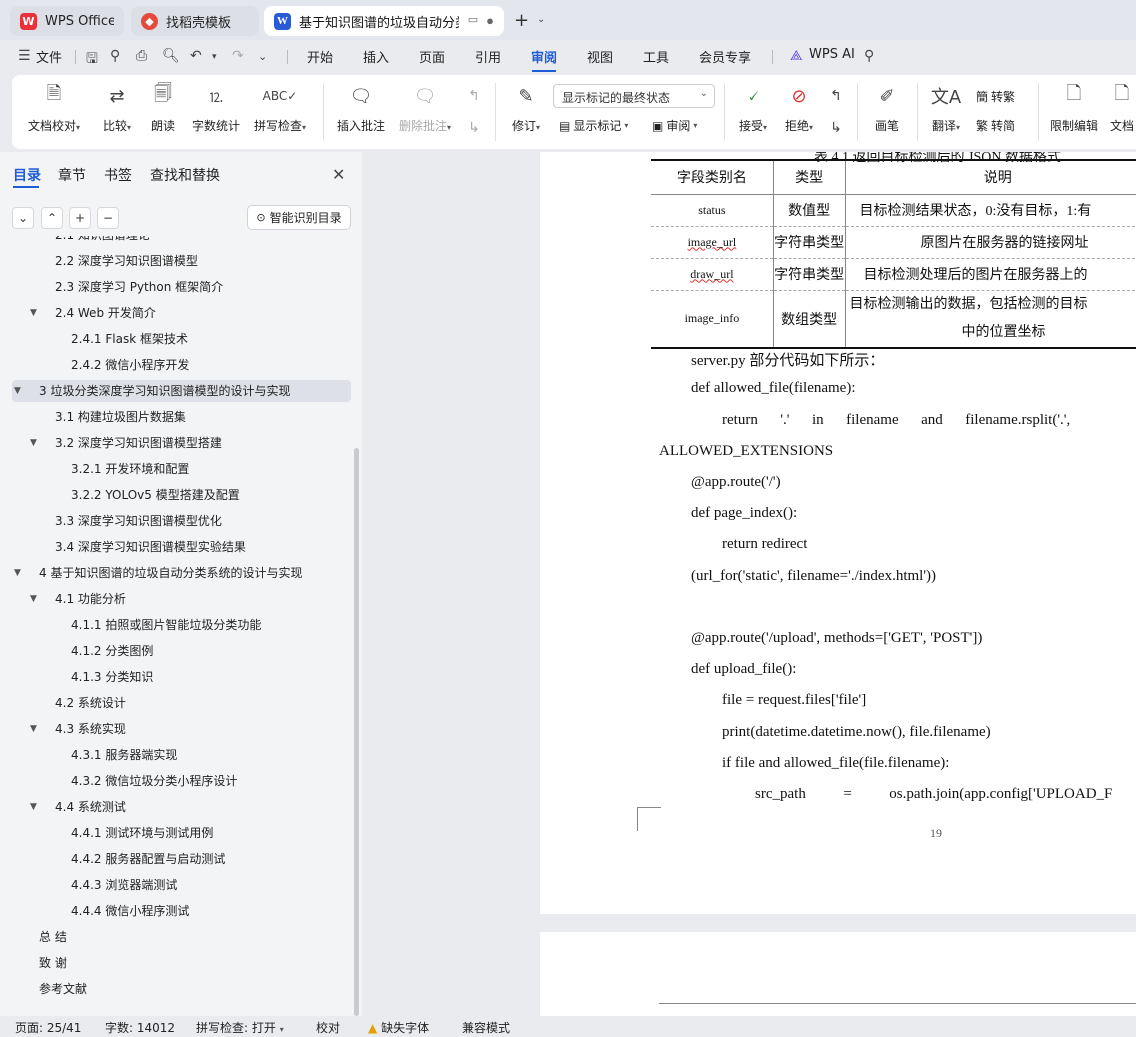 The width and height of the screenshot is (1136, 1037). Describe the element at coordinates (836, 96) in the screenshot. I see `prev-change-button: ↰` at that location.